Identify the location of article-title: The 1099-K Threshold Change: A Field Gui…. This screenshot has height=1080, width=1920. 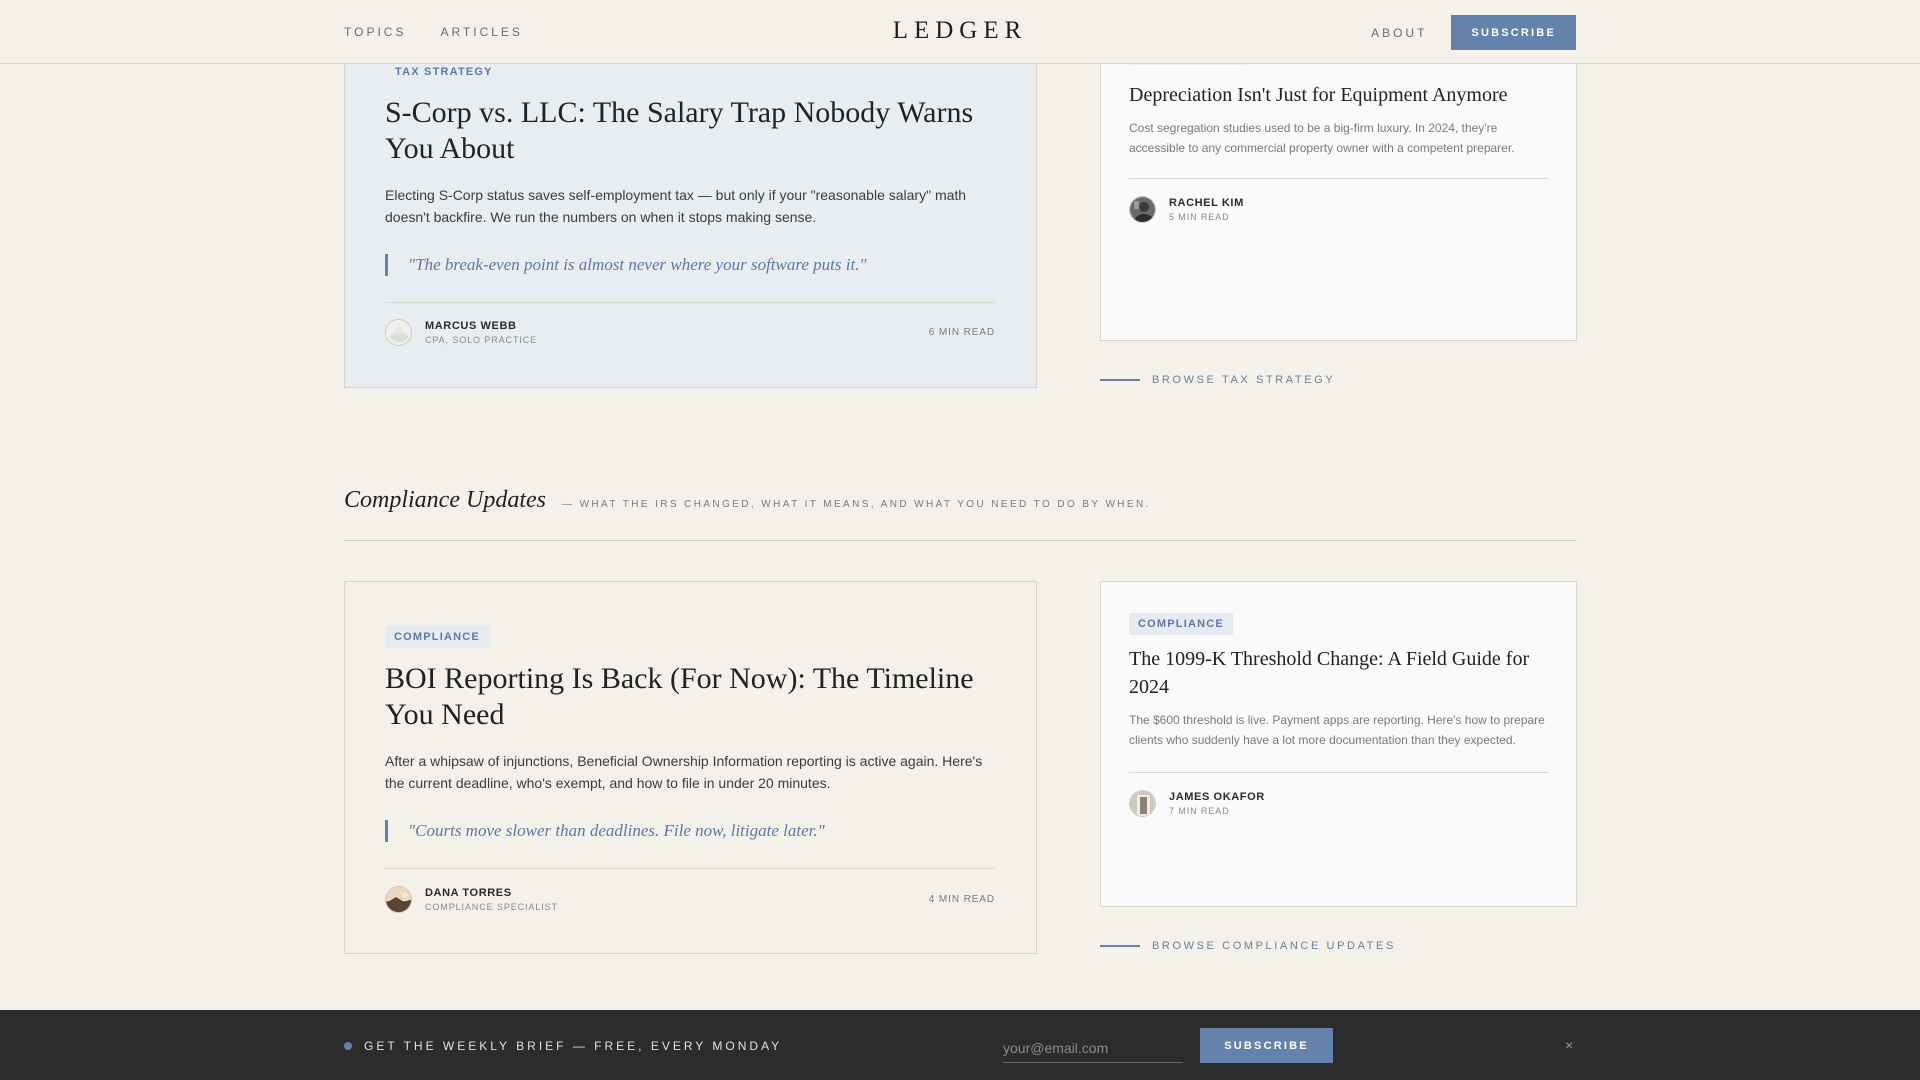
(1339, 673).